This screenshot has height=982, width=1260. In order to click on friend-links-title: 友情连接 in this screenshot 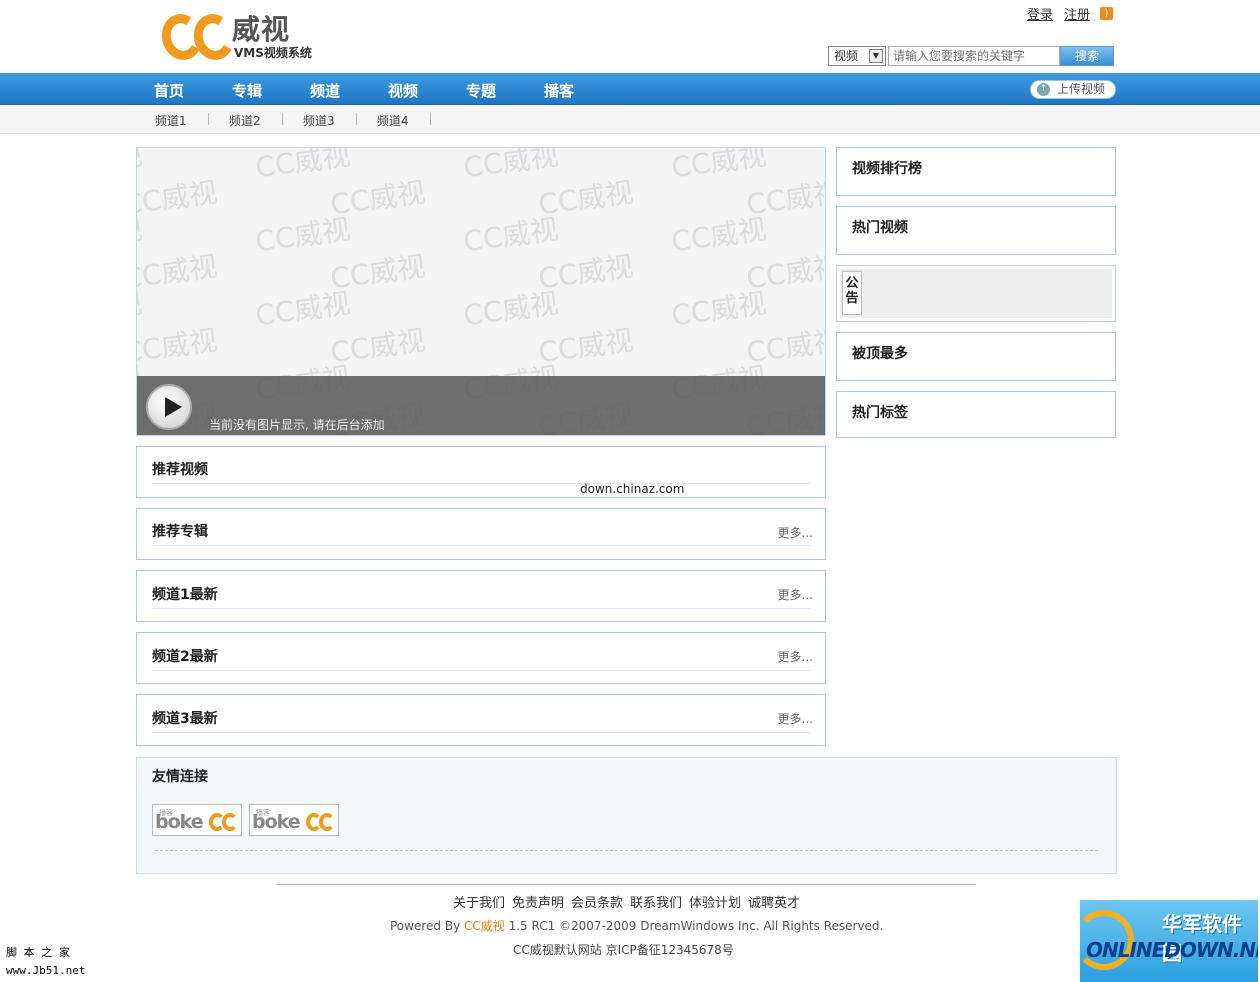, I will do `click(180, 777)`.